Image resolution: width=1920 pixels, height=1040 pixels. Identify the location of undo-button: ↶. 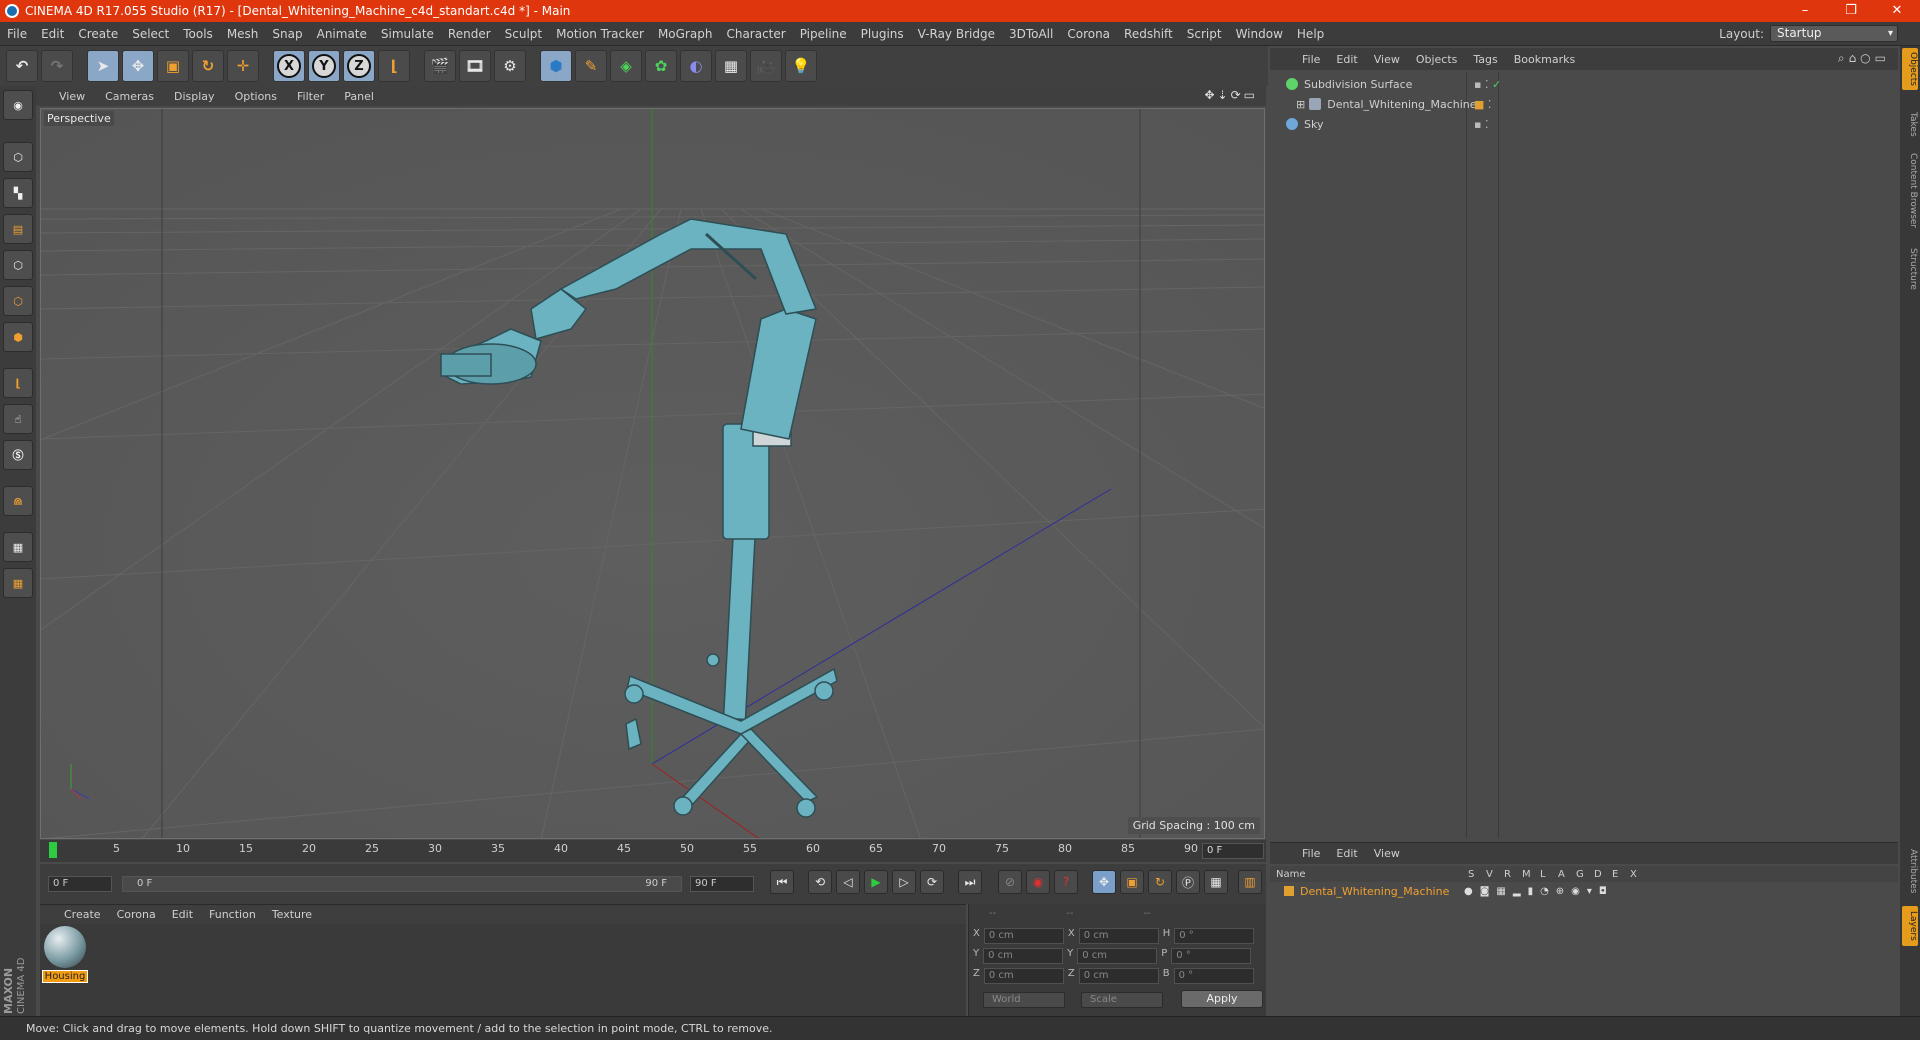
(22, 66).